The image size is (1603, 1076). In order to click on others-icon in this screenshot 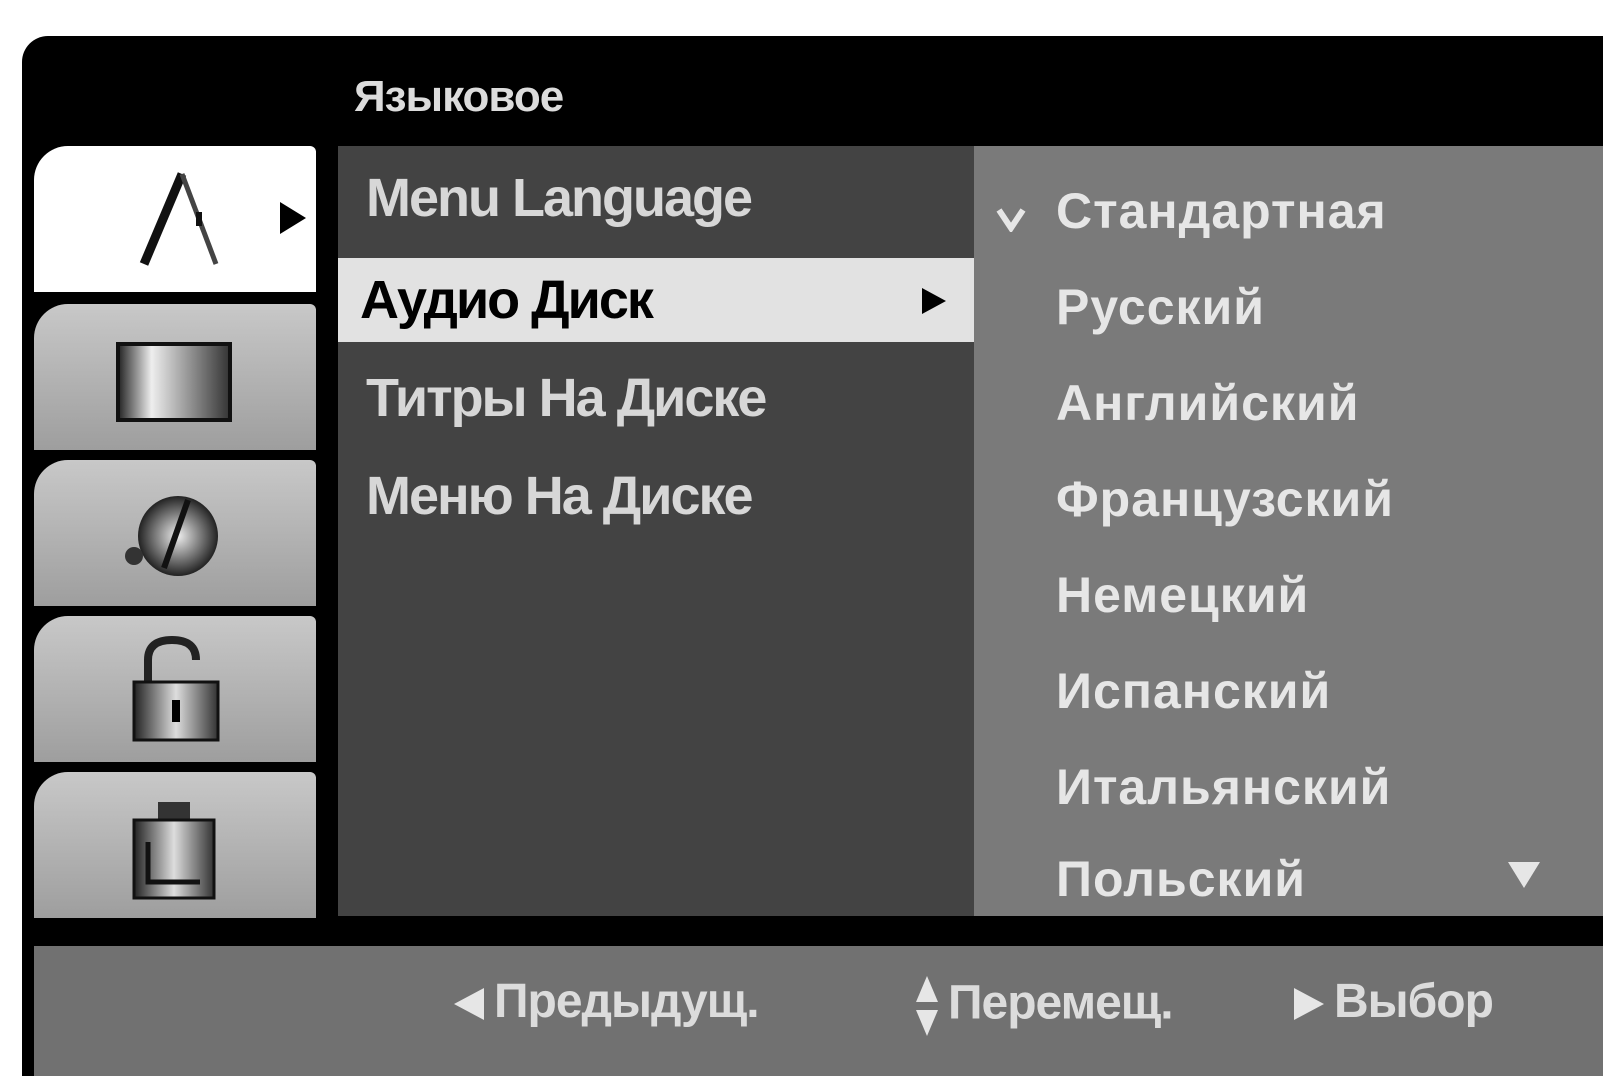, I will do `click(174, 851)`.